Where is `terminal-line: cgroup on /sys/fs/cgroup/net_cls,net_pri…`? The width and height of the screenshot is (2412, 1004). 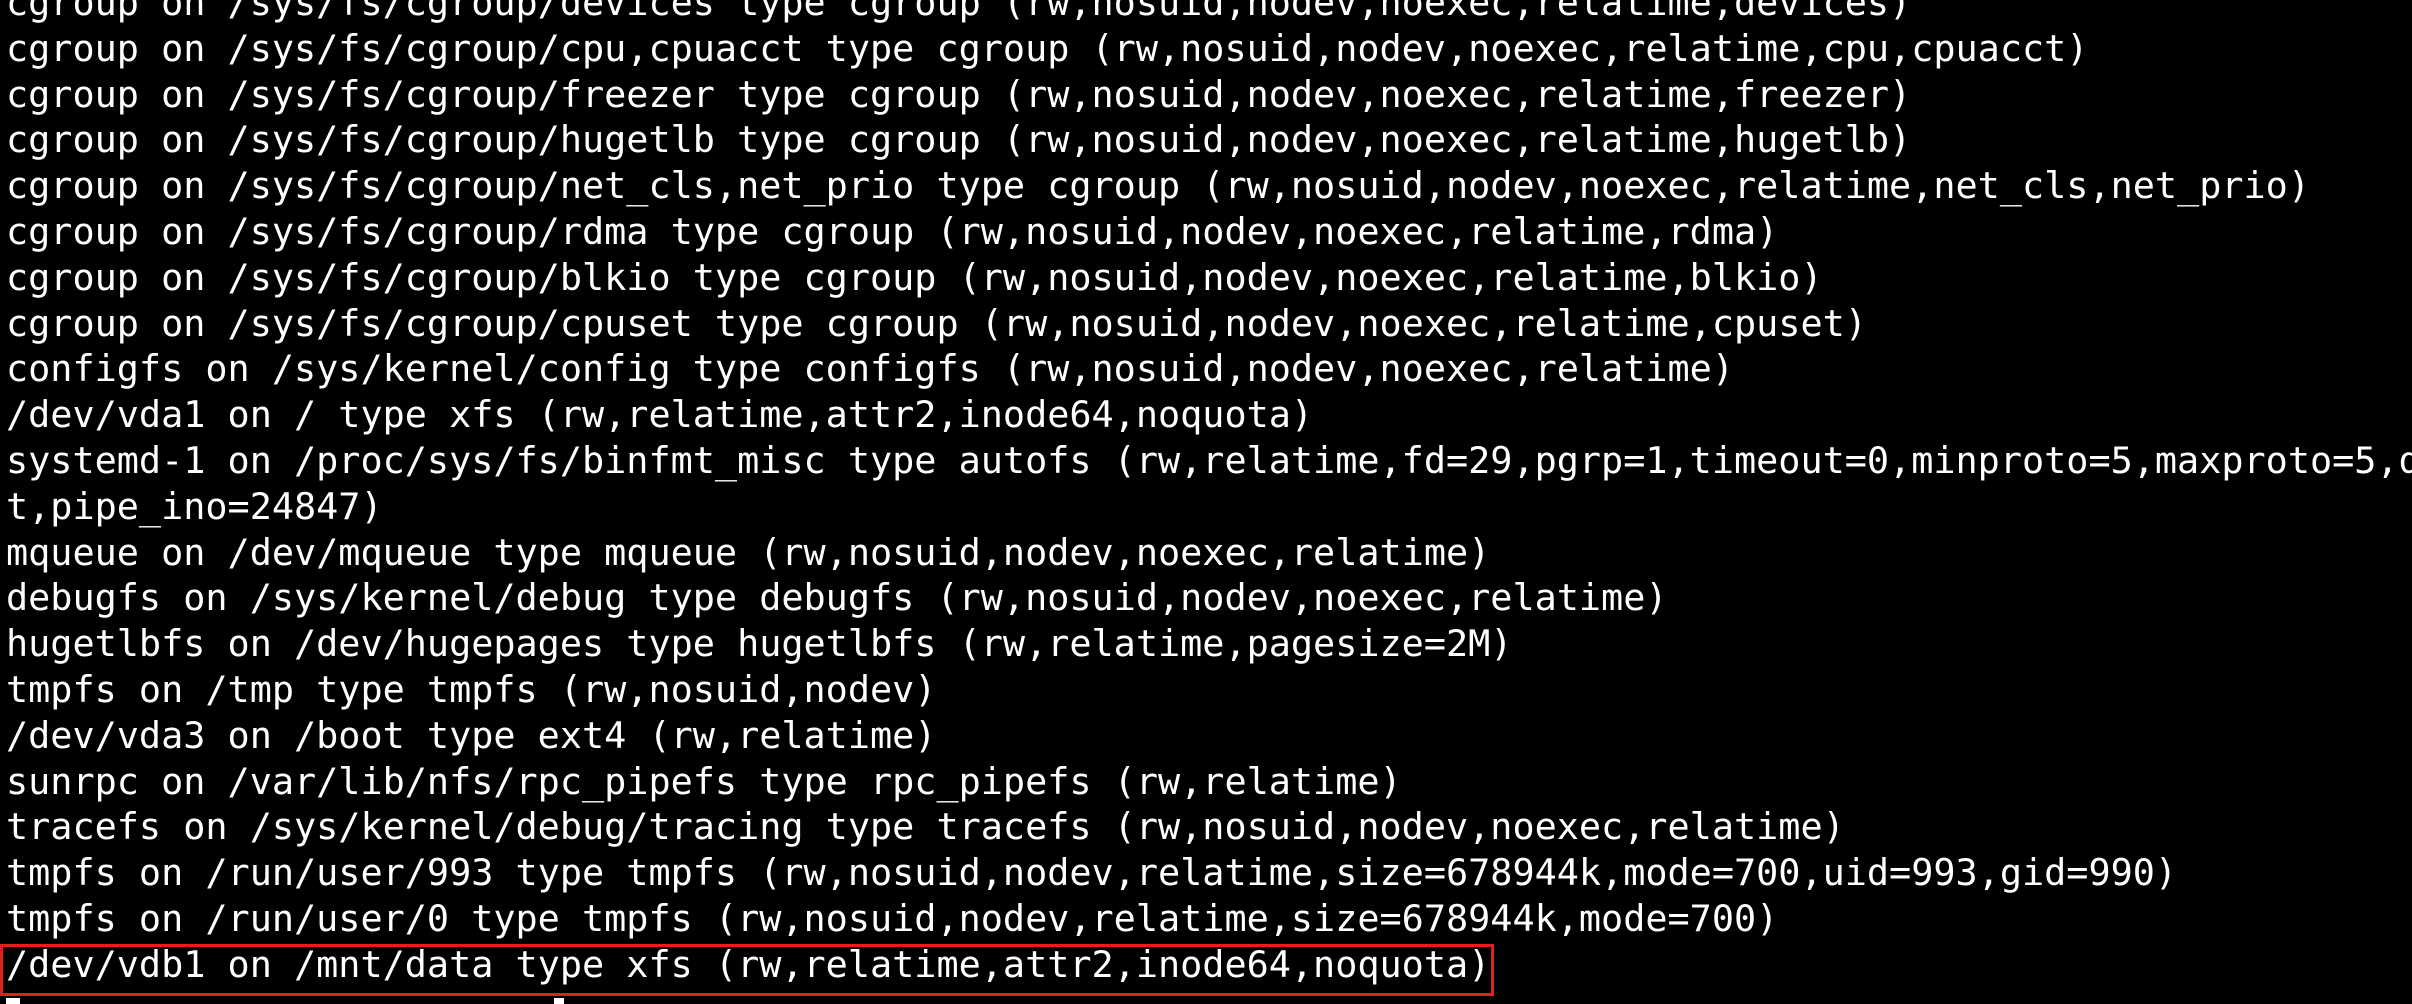 terminal-line: cgroup on /sys/fs/cgroup/net_cls,net_pri… is located at coordinates (1158, 186).